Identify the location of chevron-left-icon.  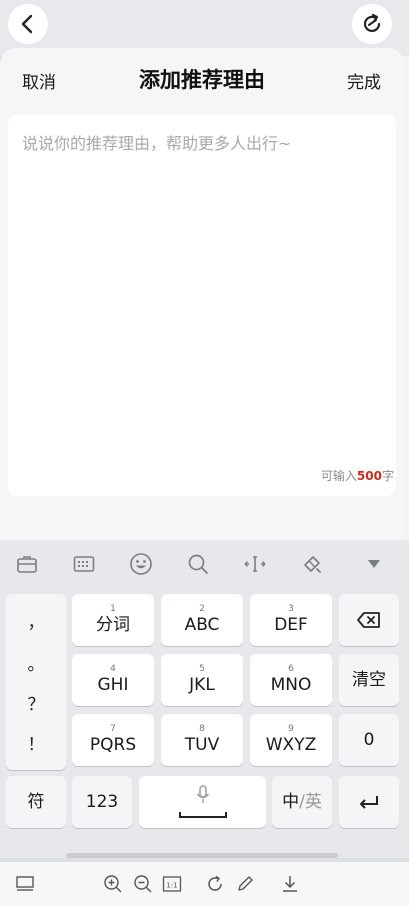
(27, 24).